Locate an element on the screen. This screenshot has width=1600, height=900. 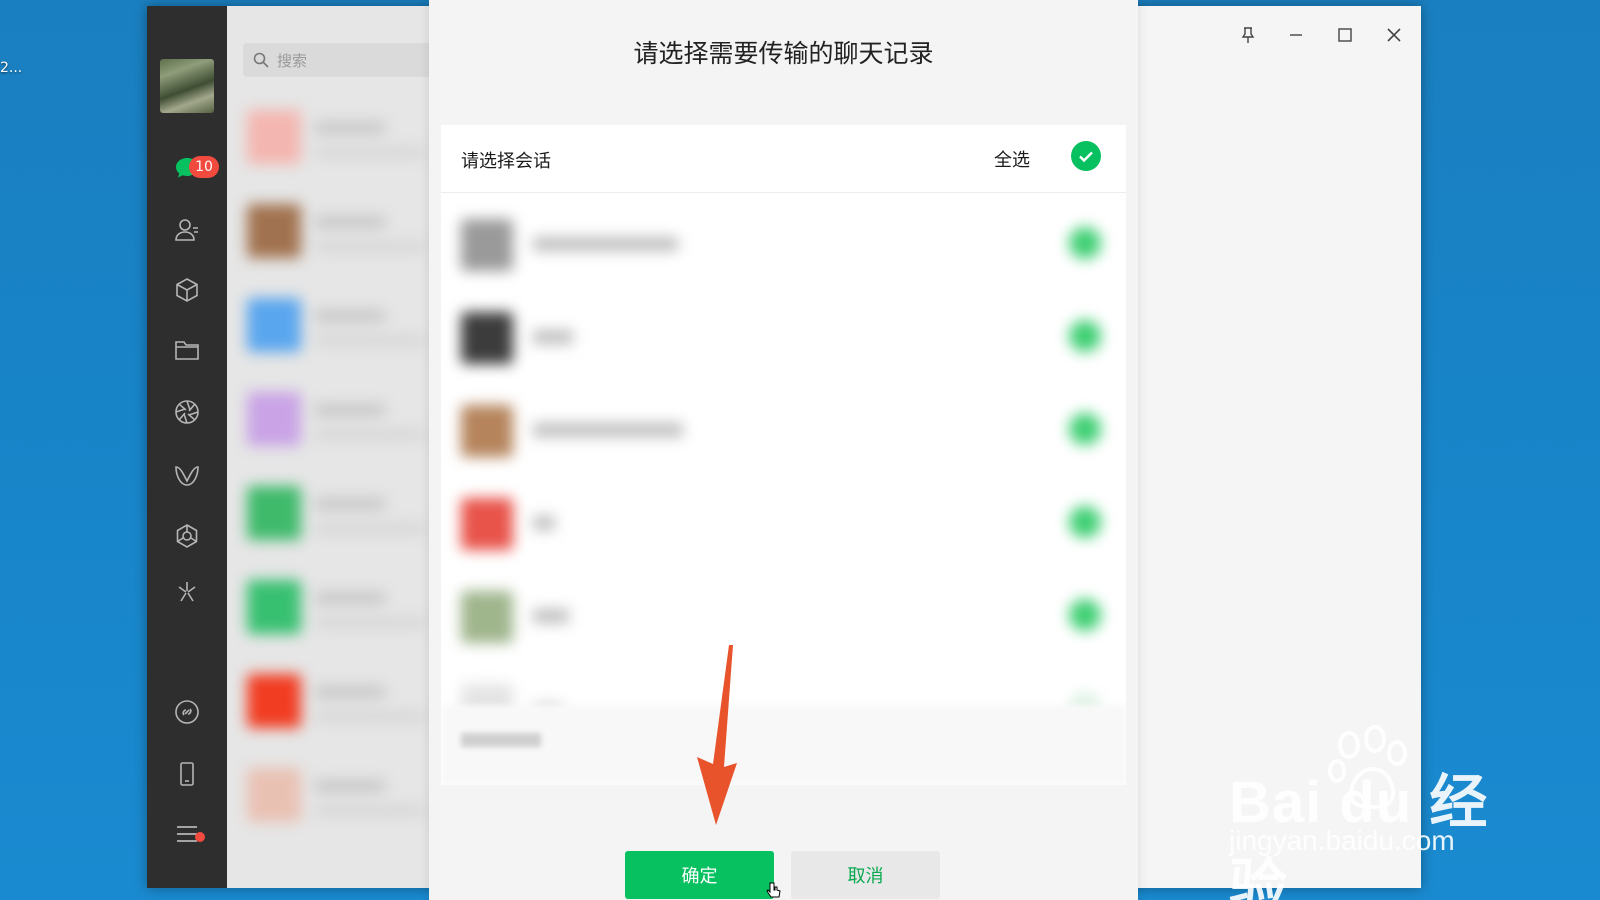
menu-notification-dot is located at coordinates (200, 837).